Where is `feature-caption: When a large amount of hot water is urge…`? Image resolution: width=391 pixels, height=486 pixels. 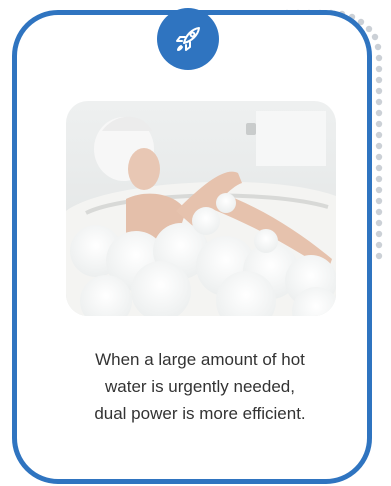 feature-caption: When a large amount of hot water is urge… is located at coordinates (200, 386).